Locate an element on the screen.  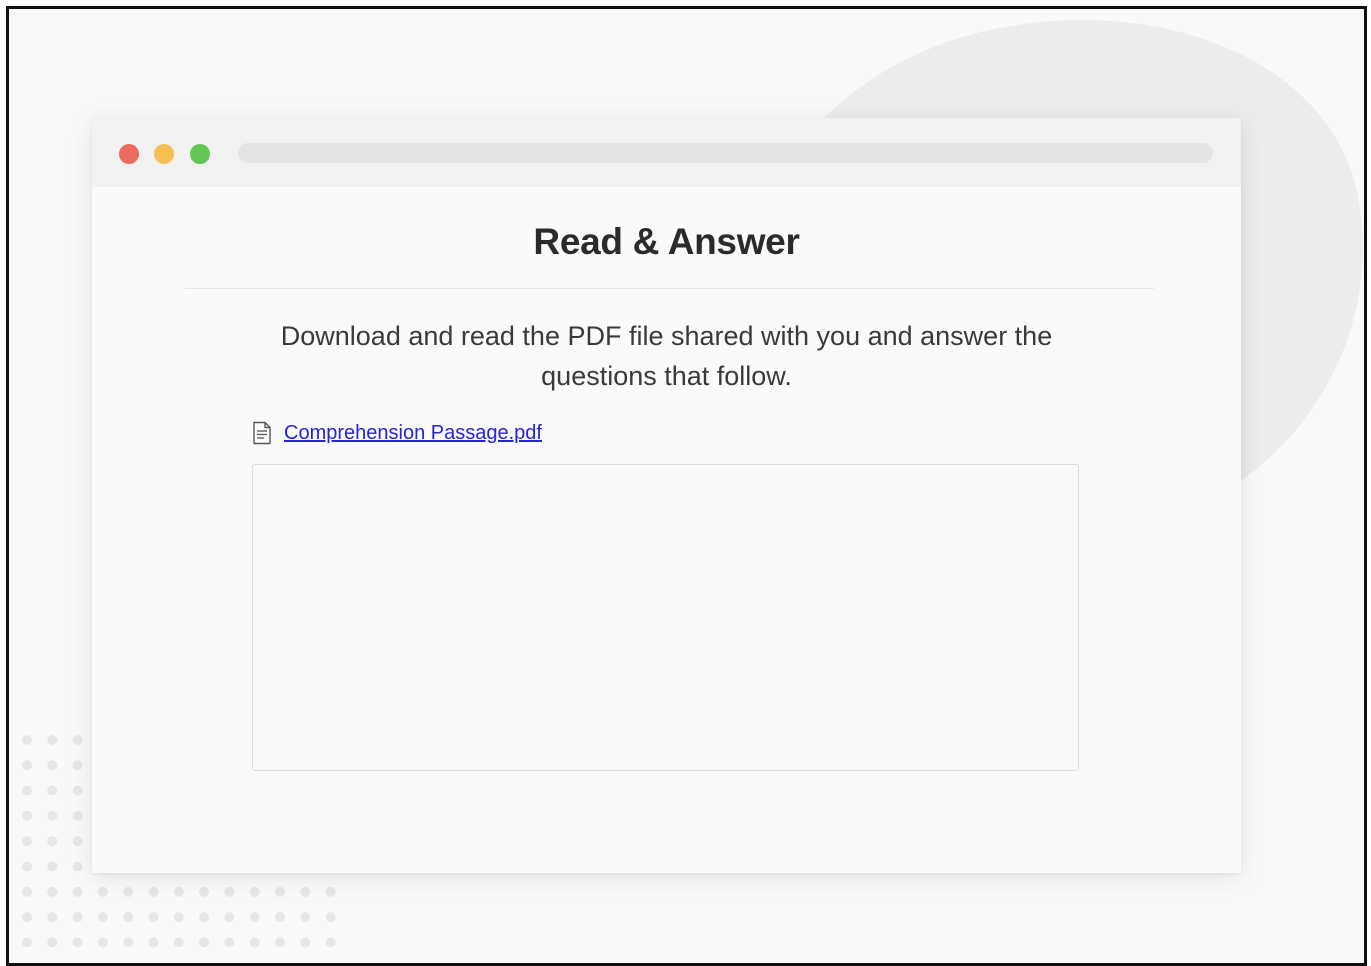
page-title: Read & Answer is located at coordinates (666, 241).